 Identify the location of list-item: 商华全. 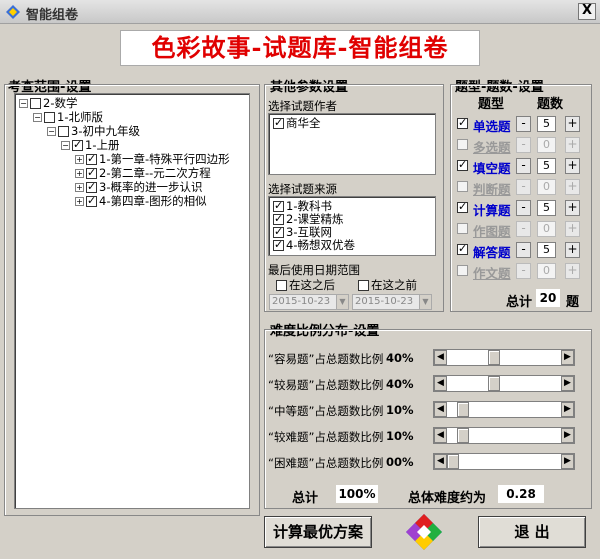
(297, 123).